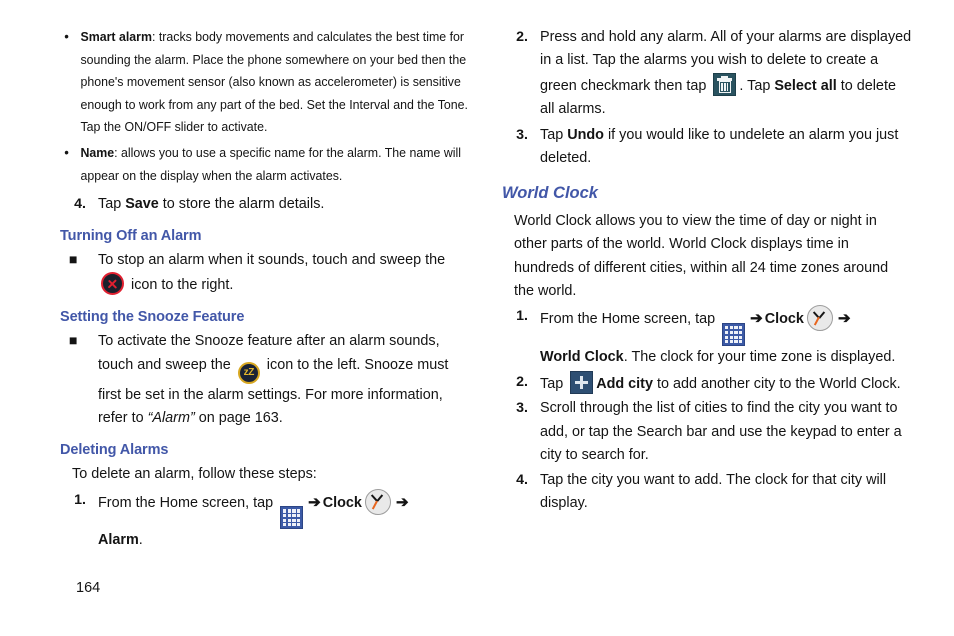 The width and height of the screenshot is (954, 636). Describe the element at coordinates (241, 204) in the screenshot. I see `step-text-post: to store the alarm details.` at that location.